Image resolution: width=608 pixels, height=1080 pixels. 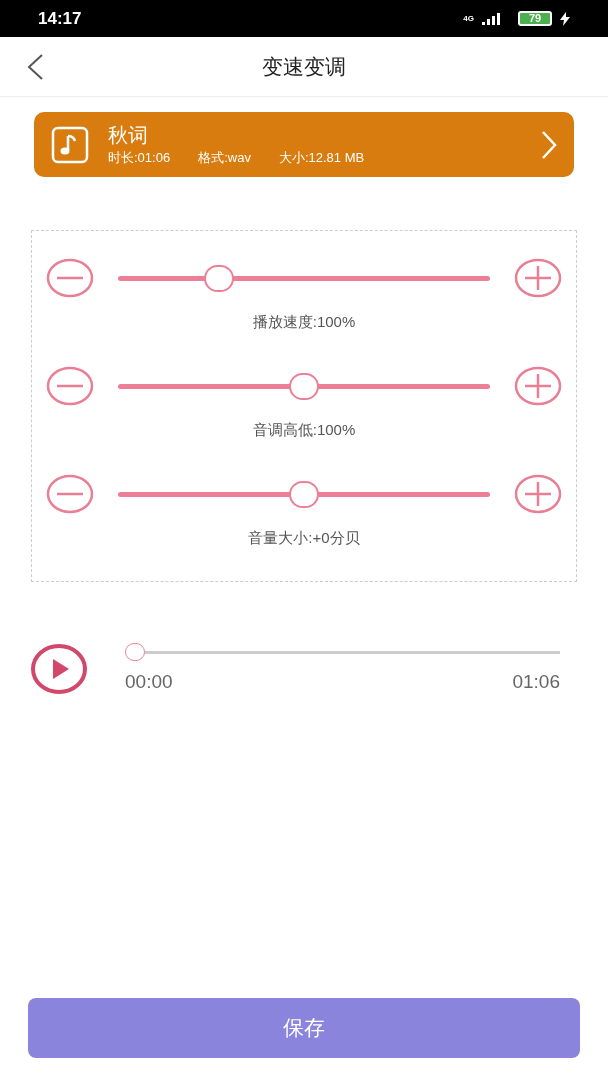 I want to click on battery-level: 79, so click(x=535, y=18).